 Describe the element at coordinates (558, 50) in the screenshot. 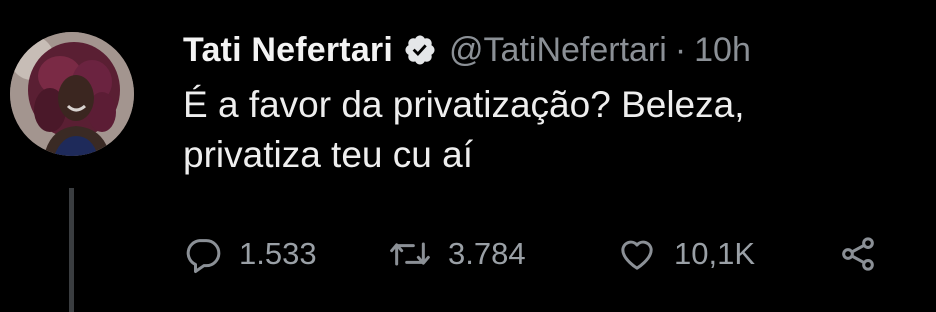

I see `author-handle: @TatiNefertari` at that location.